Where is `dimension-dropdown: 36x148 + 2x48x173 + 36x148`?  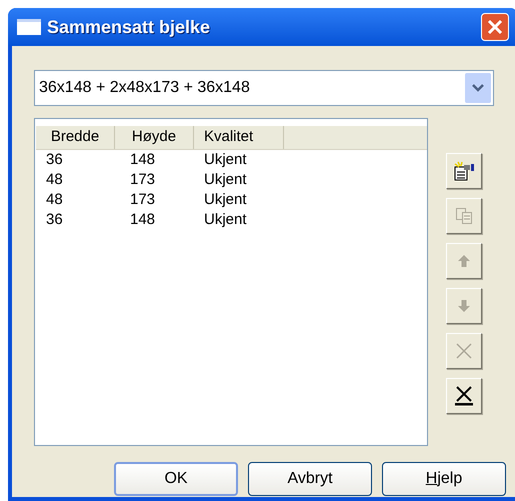
dimension-dropdown: 36x148 + 2x48x173 + 36x148 is located at coordinates (264, 88).